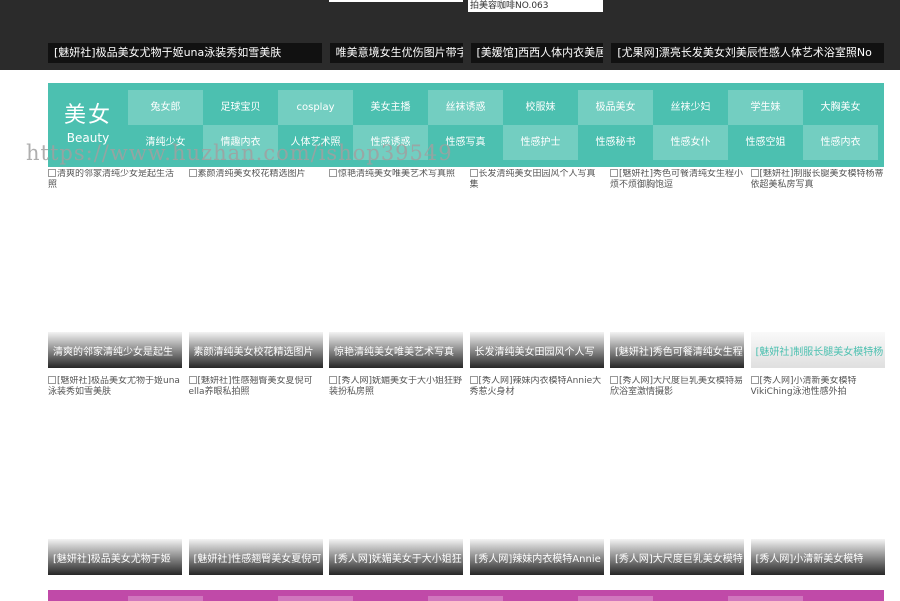 Image resolution: width=900 pixels, height=601 pixels. I want to click on photo-caption: 清爽的邻家清纯少女是起生, so click(115, 350).